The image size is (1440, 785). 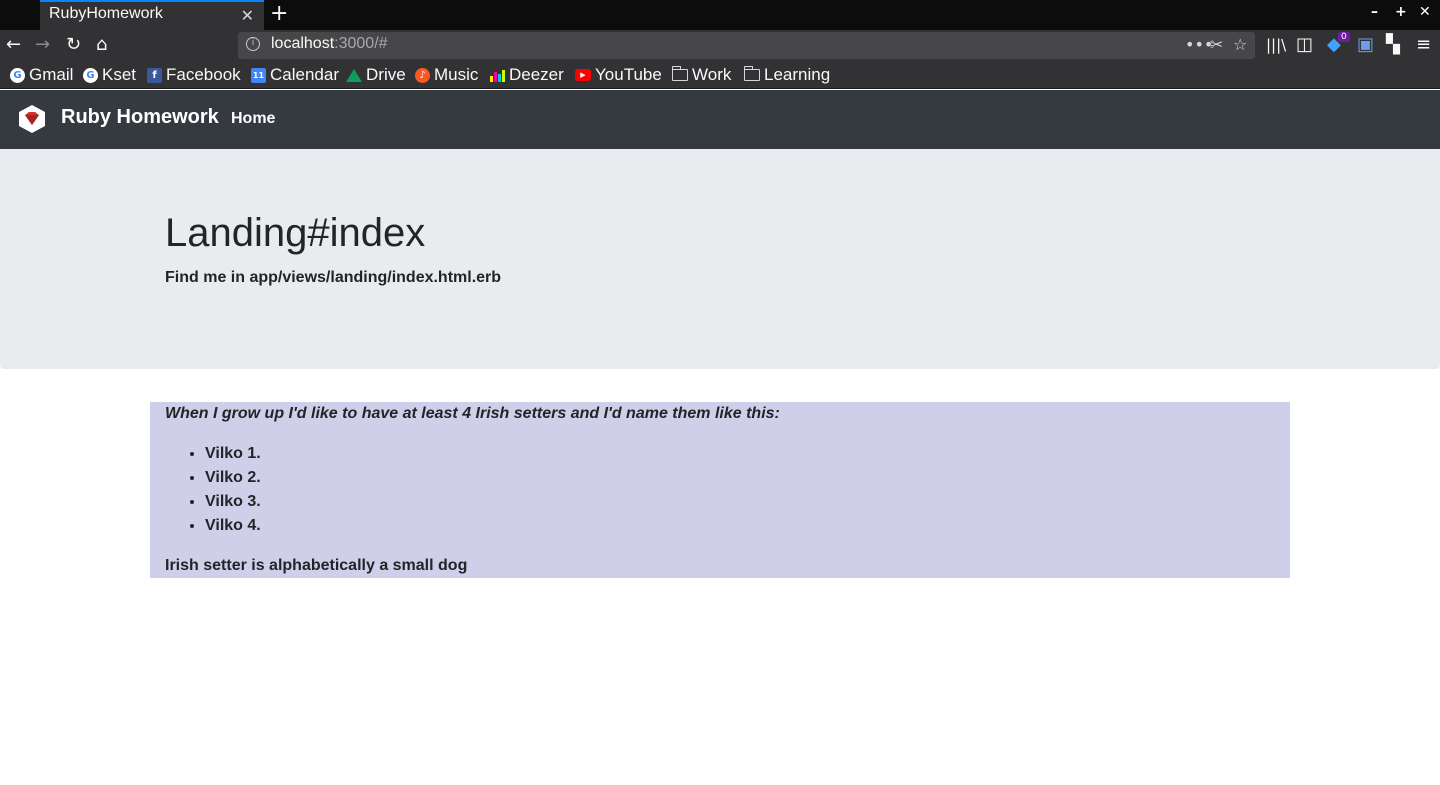 I want to click on dog-list: Vilko 1. Vilko 2. Vilko 3. Vilko 4., so click(x=233, y=492).